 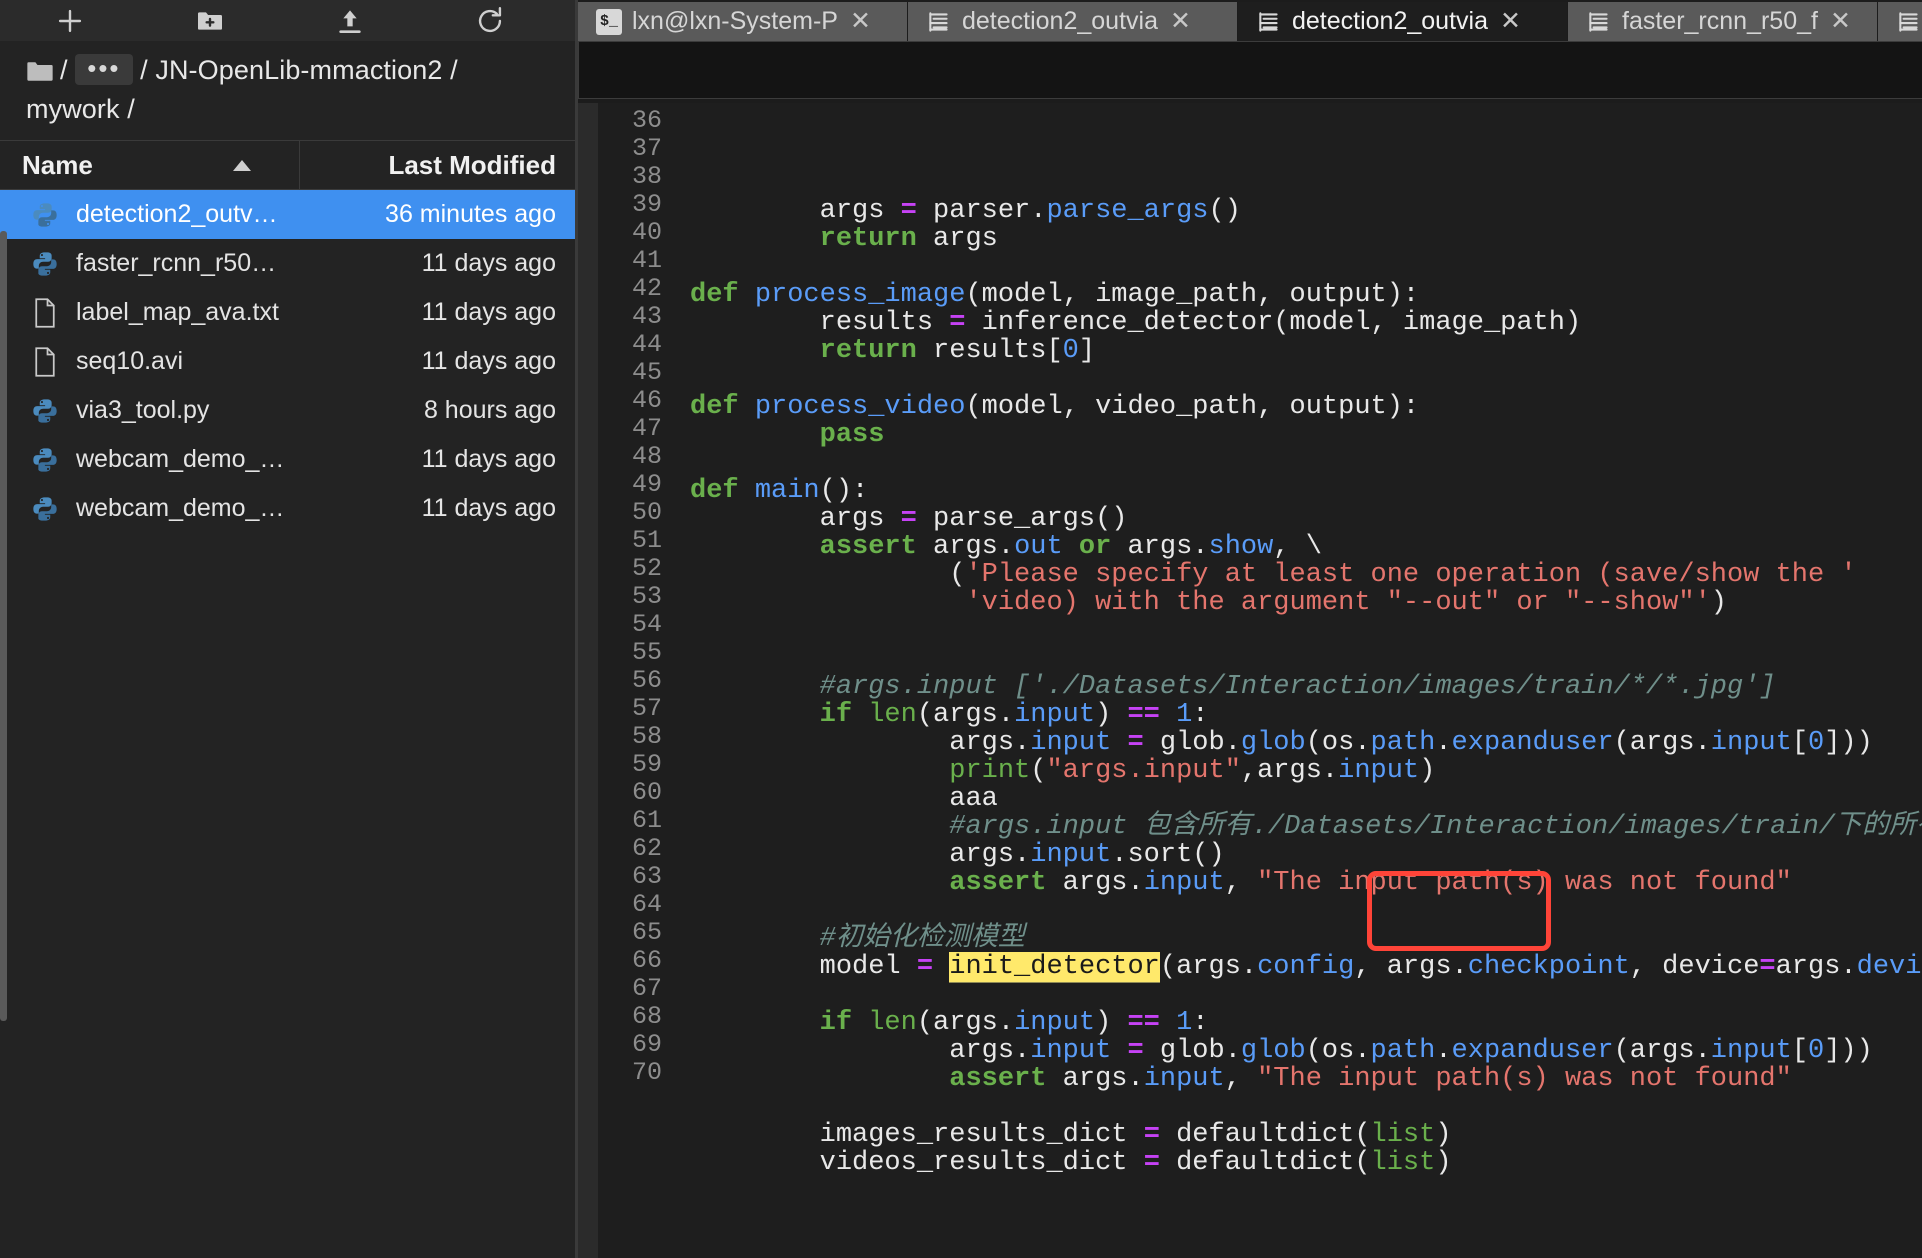 I want to click on code-token: input, so click(x=1751, y=1051).